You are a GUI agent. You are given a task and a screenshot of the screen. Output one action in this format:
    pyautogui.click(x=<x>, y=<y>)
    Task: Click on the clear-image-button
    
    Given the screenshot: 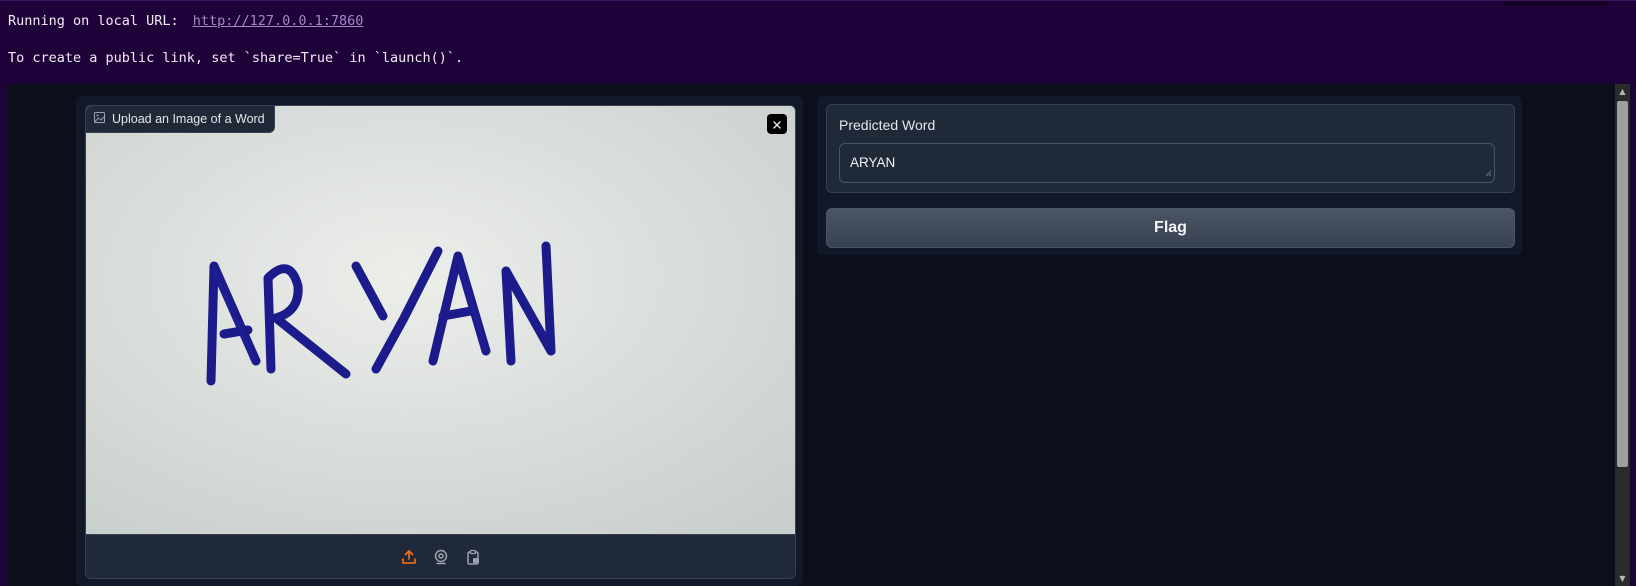 What is the action you would take?
    pyautogui.click(x=777, y=124)
    